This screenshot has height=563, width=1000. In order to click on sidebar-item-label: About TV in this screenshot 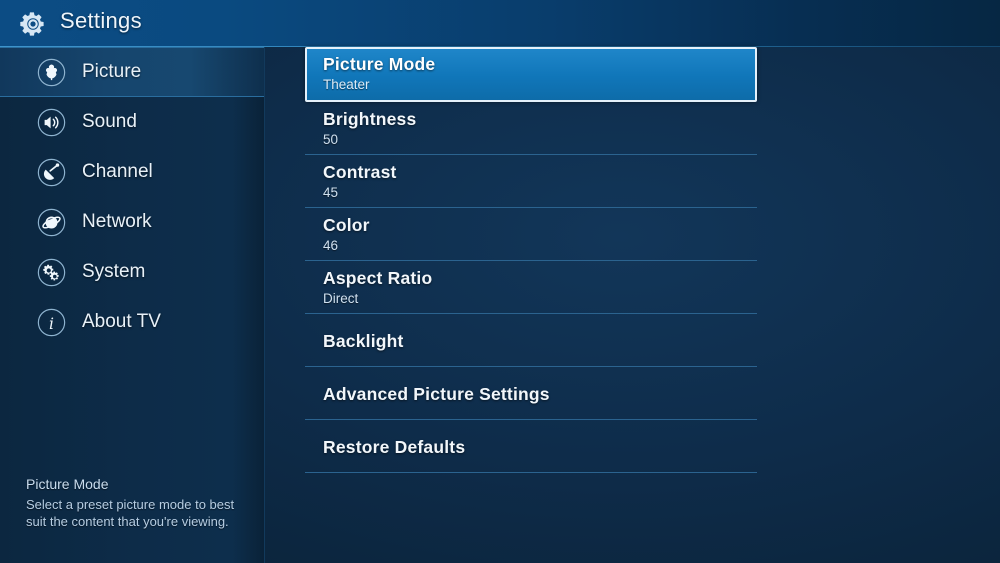, I will do `click(121, 321)`.